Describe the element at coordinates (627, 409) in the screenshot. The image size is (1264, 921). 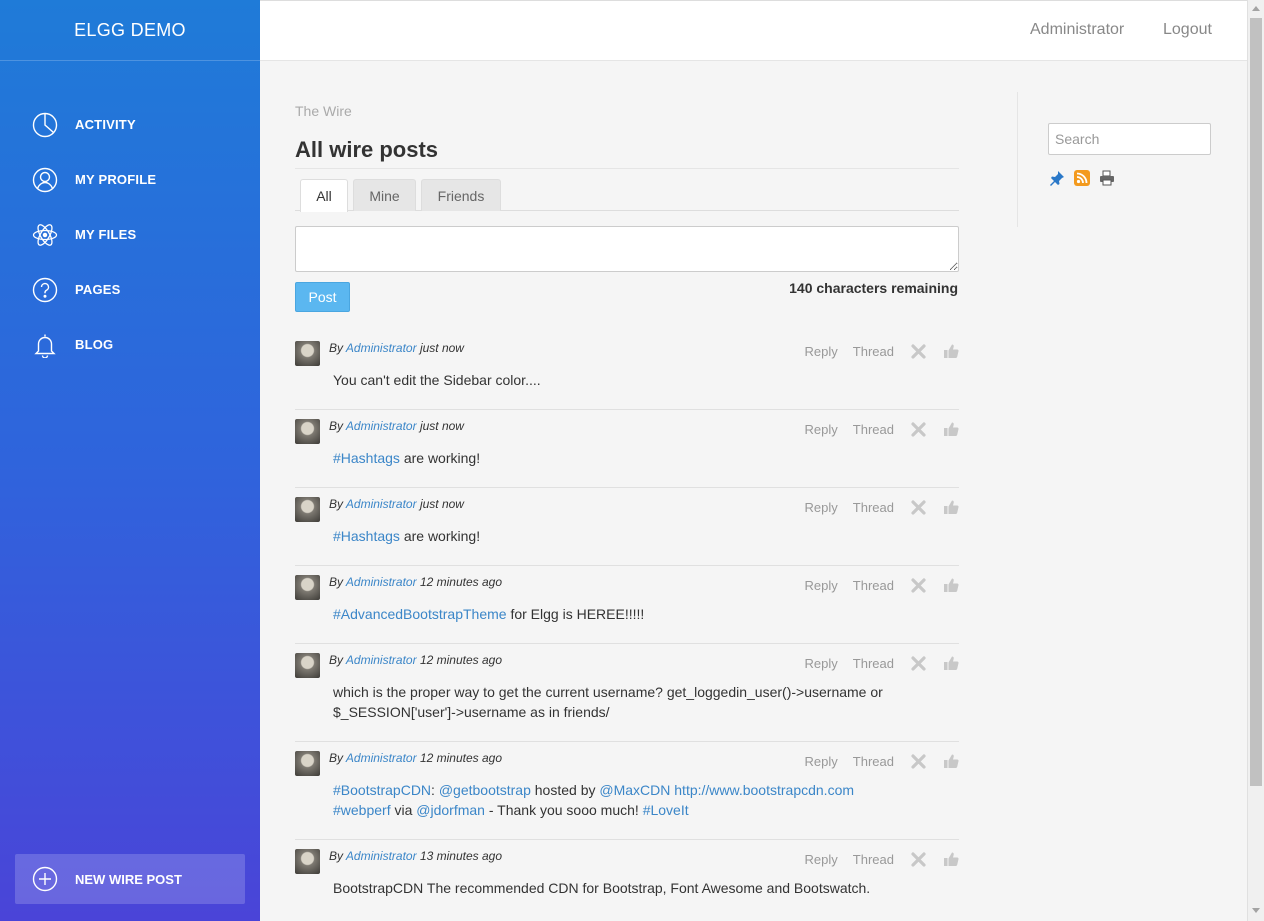
I see `post-divider` at that location.